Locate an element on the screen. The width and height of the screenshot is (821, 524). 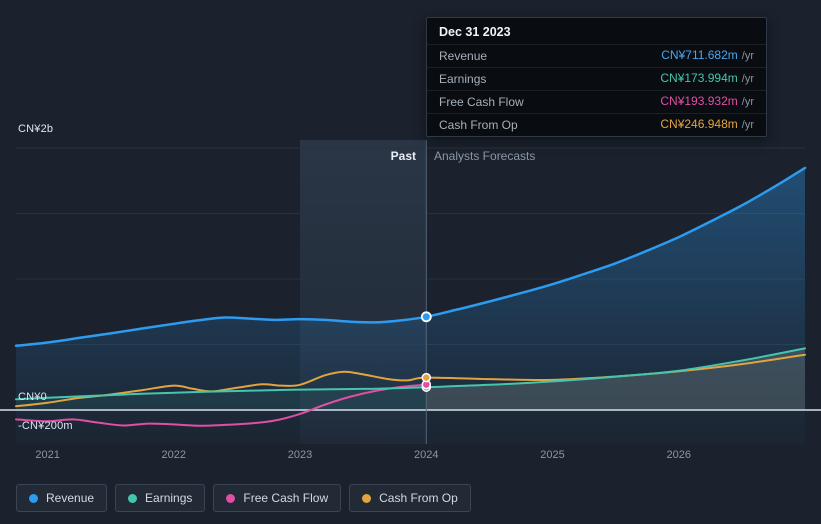
legend-item-cash-from-op: Cash From Op is located at coordinates (410, 498).